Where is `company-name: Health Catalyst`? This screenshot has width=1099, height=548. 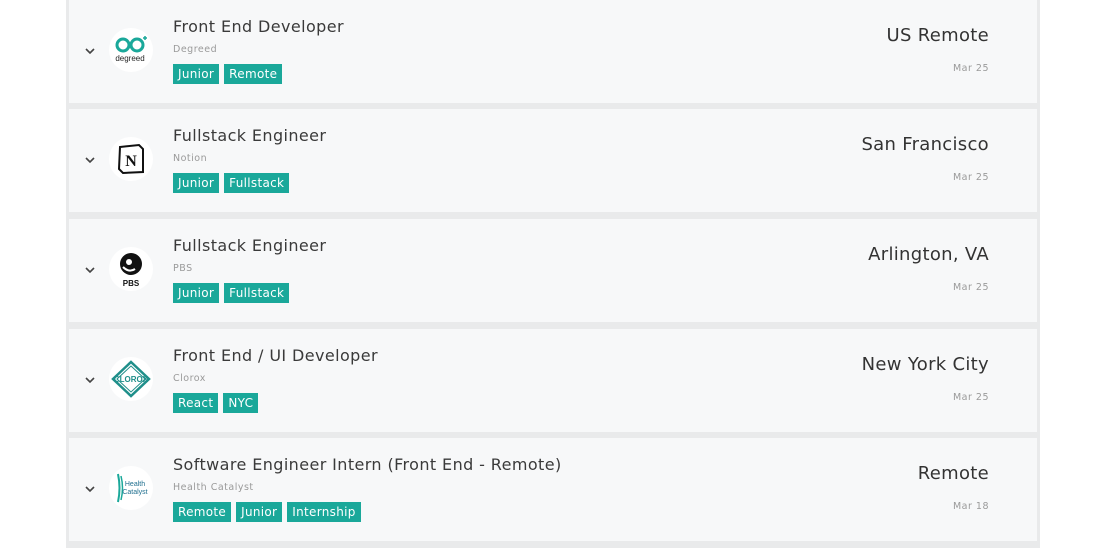 company-name: Health Catalyst is located at coordinates (213, 487).